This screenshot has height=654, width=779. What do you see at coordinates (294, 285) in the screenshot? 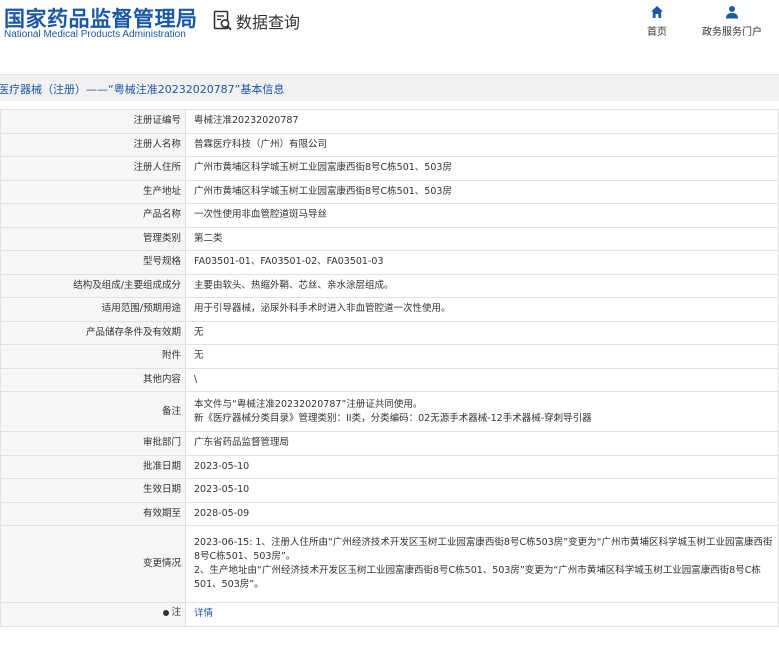
I see `field-value-line: 主要由软头、热缩外鞘、芯丝、亲水涂层组成。` at bounding box center [294, 285].